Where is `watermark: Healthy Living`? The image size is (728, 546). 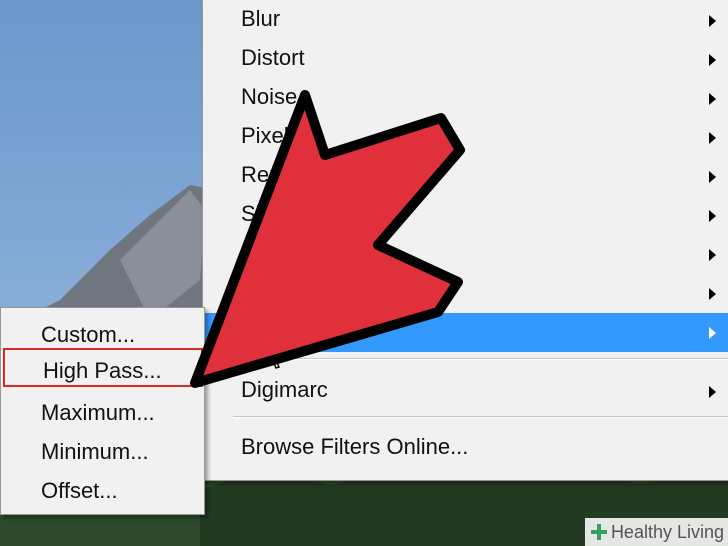
watermark: Healthy Living is located at coordinates (656, 532).